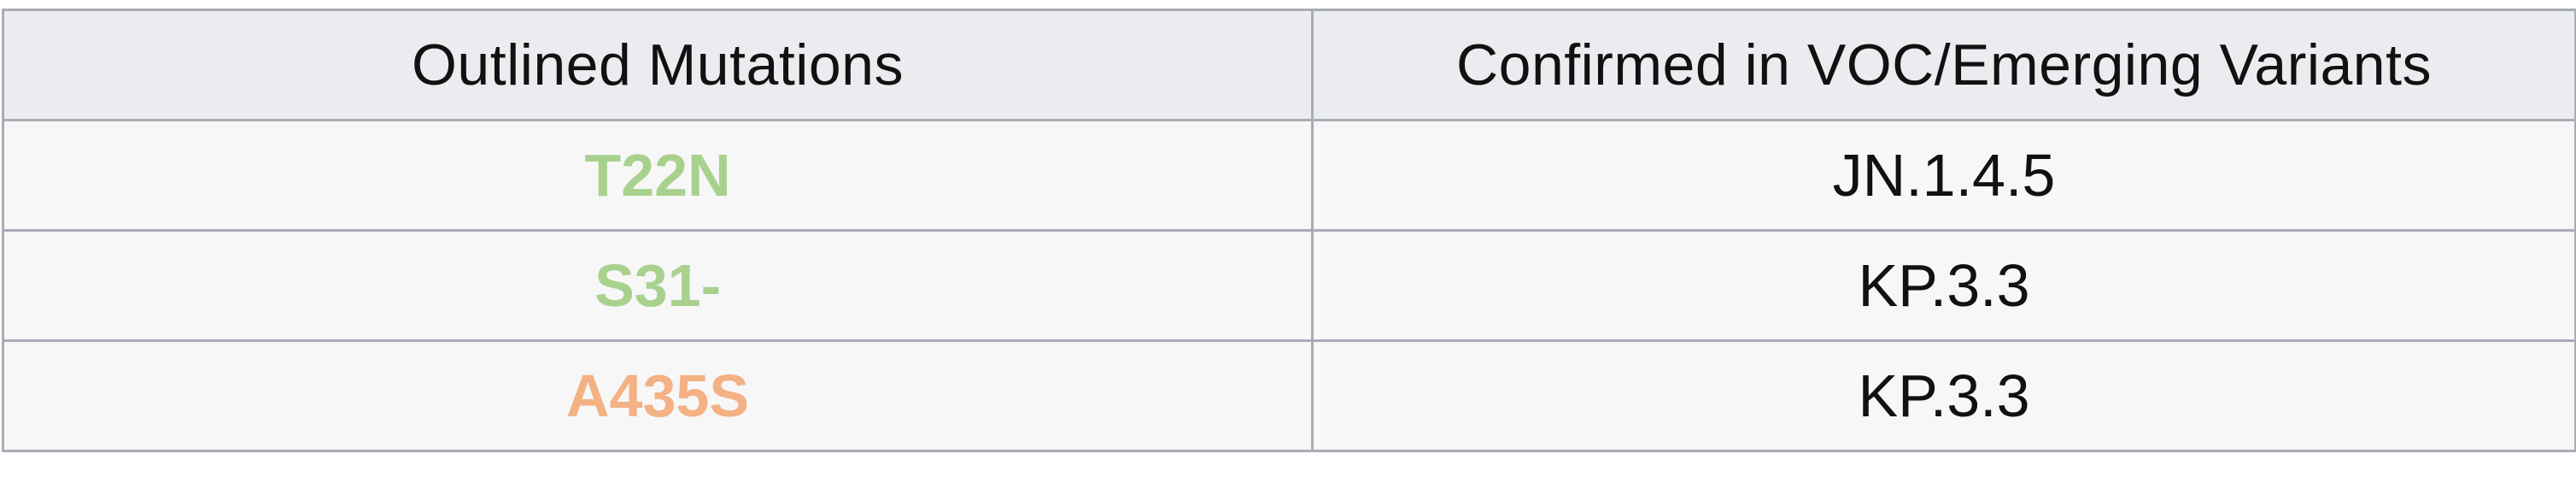 The height and width of the screenshot is (489, 2576). What do you see at coordinates (1943, 65) in the screenshot?
I see `header-confirmed-variants: Confirmed in VOC/Emerging Variants` at bounding box center [1943, 65].